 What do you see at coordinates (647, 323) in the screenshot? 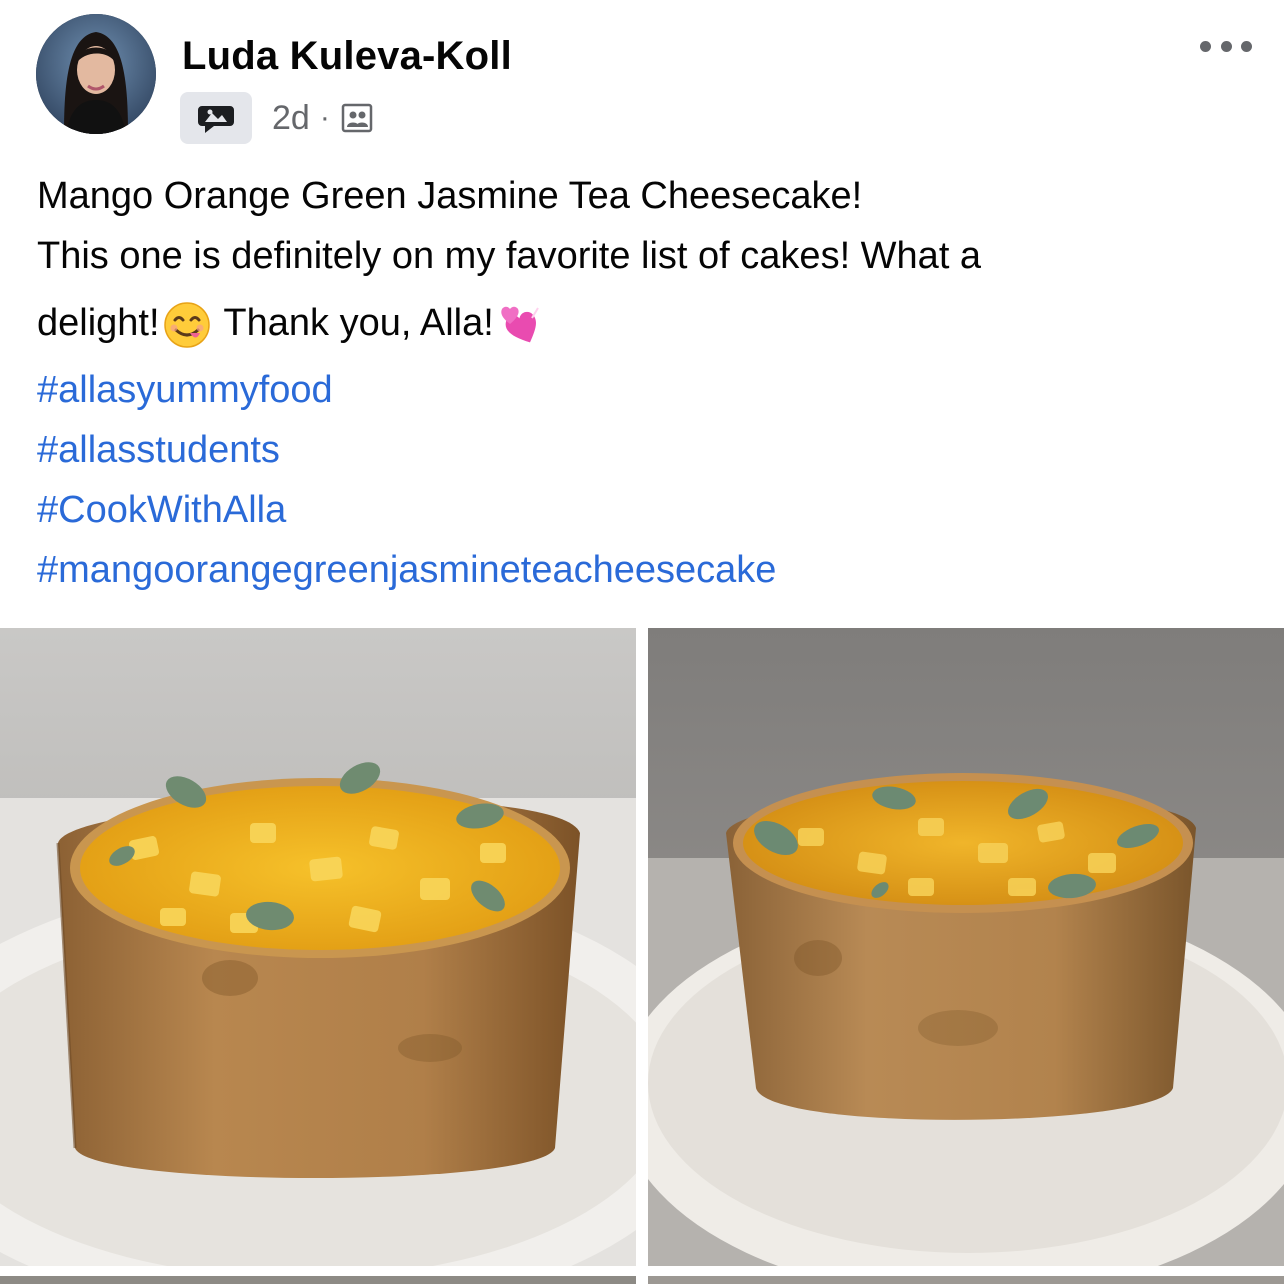
I see `post-text-line-3: delight! Thank you, Alla!` at bounding box center [647, 323].